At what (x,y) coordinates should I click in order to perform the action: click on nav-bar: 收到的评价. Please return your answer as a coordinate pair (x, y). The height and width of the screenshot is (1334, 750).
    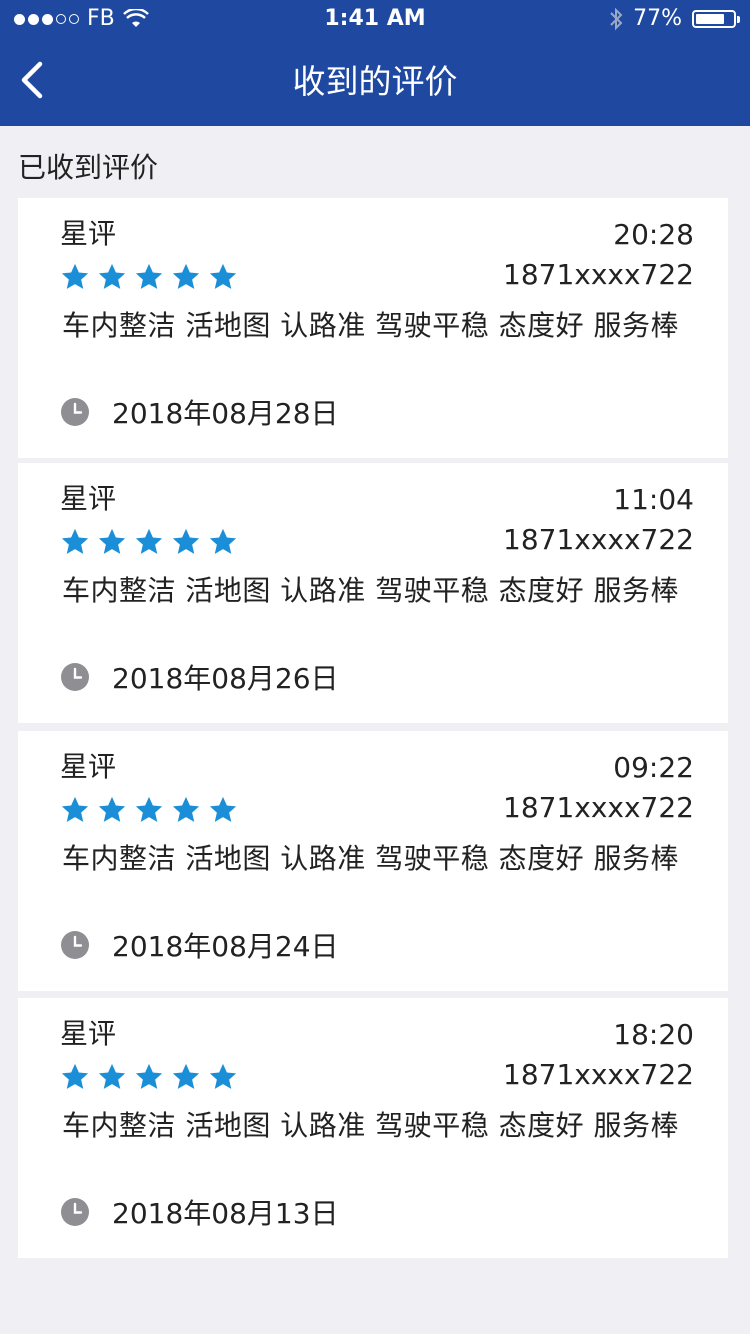
    Looking at the image, I should click on (375, 82).